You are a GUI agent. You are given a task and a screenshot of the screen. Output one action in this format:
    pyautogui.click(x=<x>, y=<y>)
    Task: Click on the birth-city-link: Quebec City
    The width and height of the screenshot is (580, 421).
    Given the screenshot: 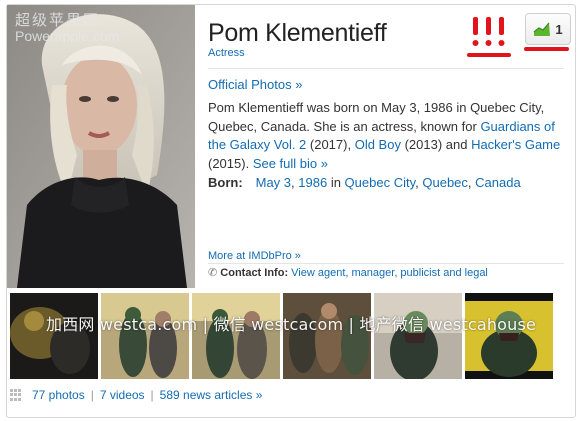 What is the action you would take?
    pyautogui.click(x=380, y=182)
    